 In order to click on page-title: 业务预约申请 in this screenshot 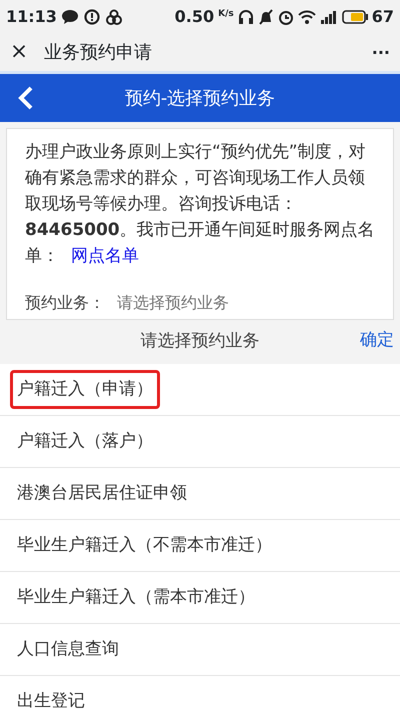, I will do `click(99, 53)`.